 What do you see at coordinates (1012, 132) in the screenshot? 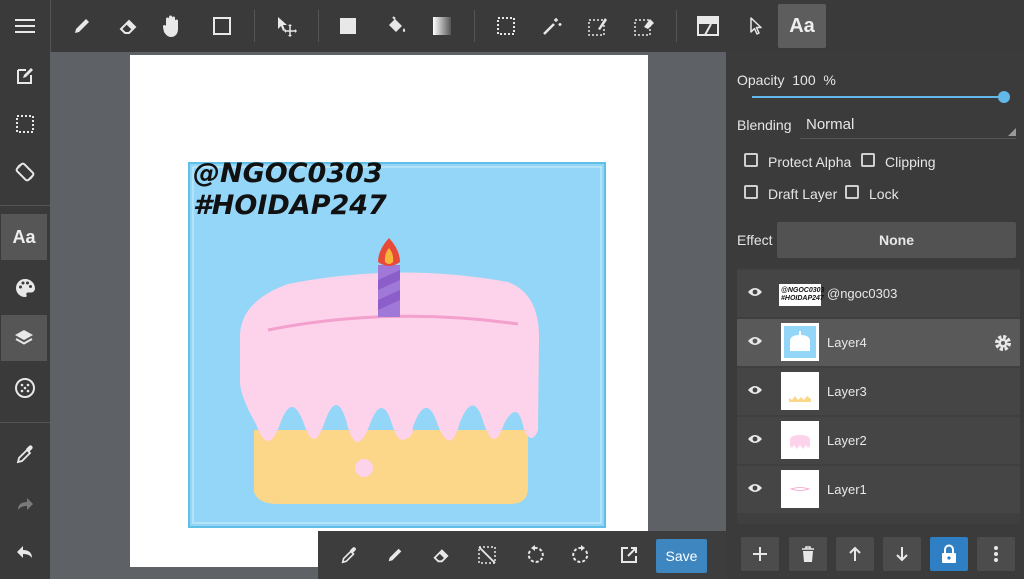
I see `dropdown-corner-icon` at bounding box center [1012, 132].